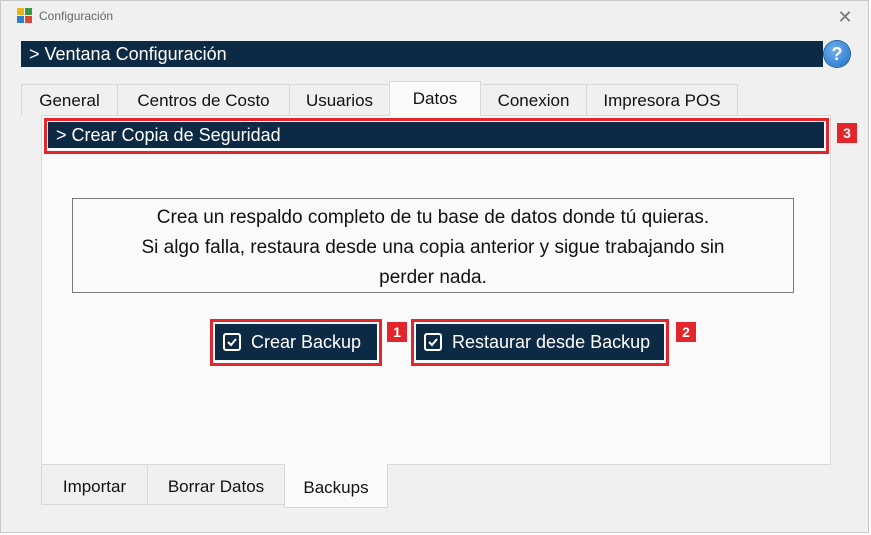  Describe the element at coordinates (25, 16) in the screenshot. I see `app-logo-icon` at that location.